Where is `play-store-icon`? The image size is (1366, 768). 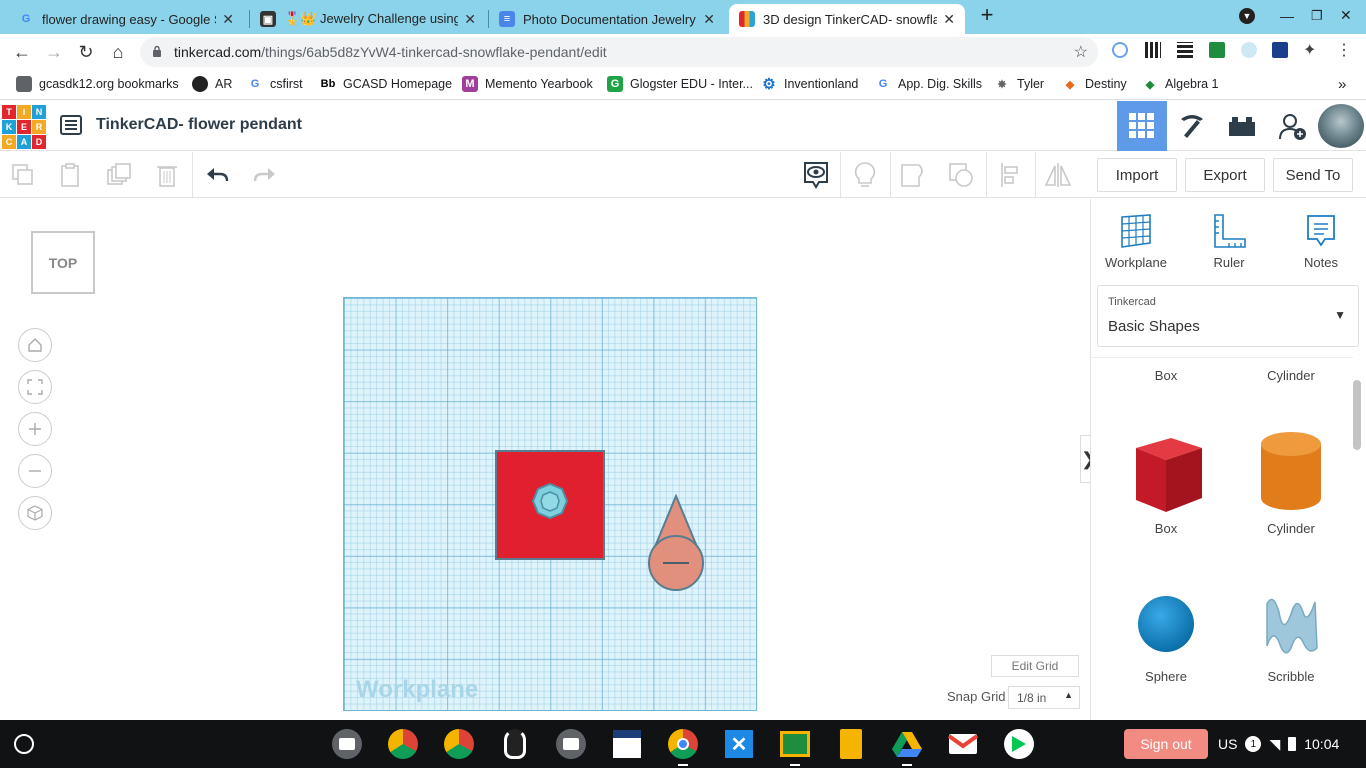
play-store-icon is located at coordinates (1019, 744).